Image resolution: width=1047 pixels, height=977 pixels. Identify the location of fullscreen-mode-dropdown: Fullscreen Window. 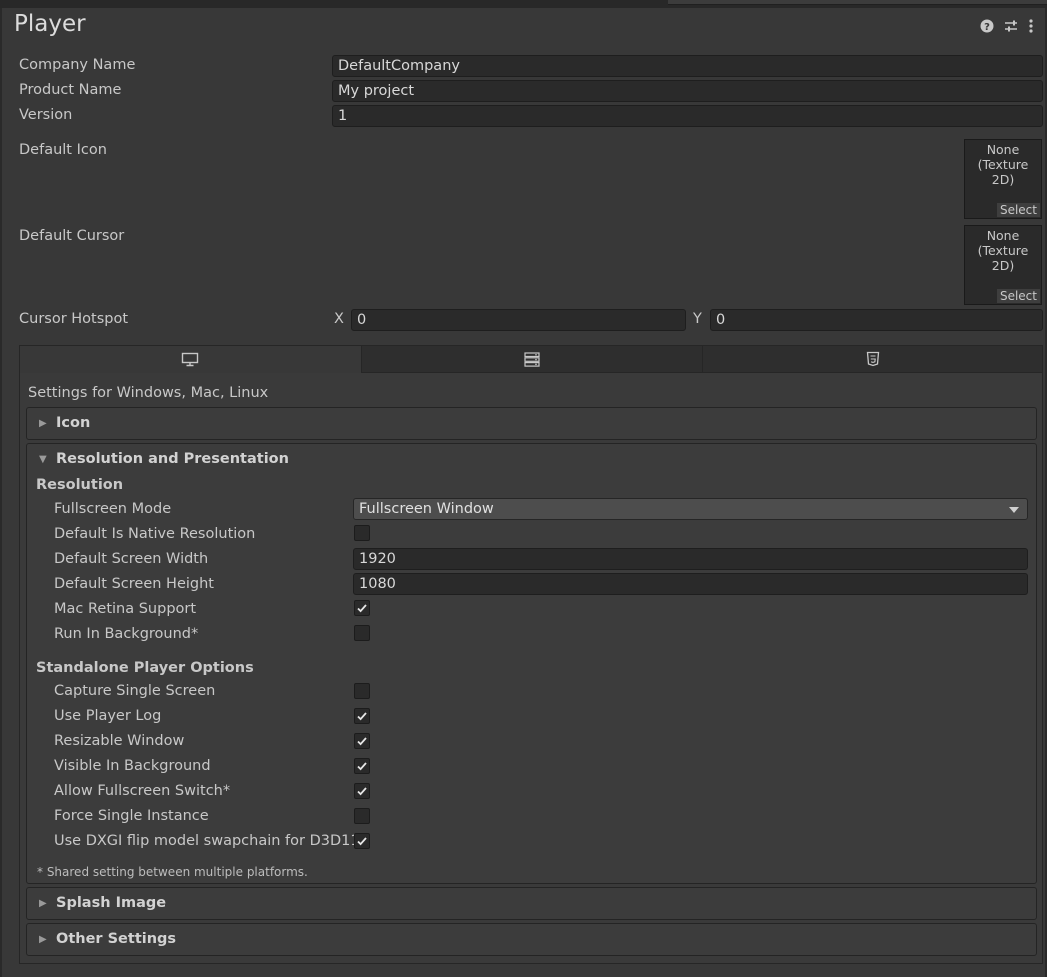
(690, 509).